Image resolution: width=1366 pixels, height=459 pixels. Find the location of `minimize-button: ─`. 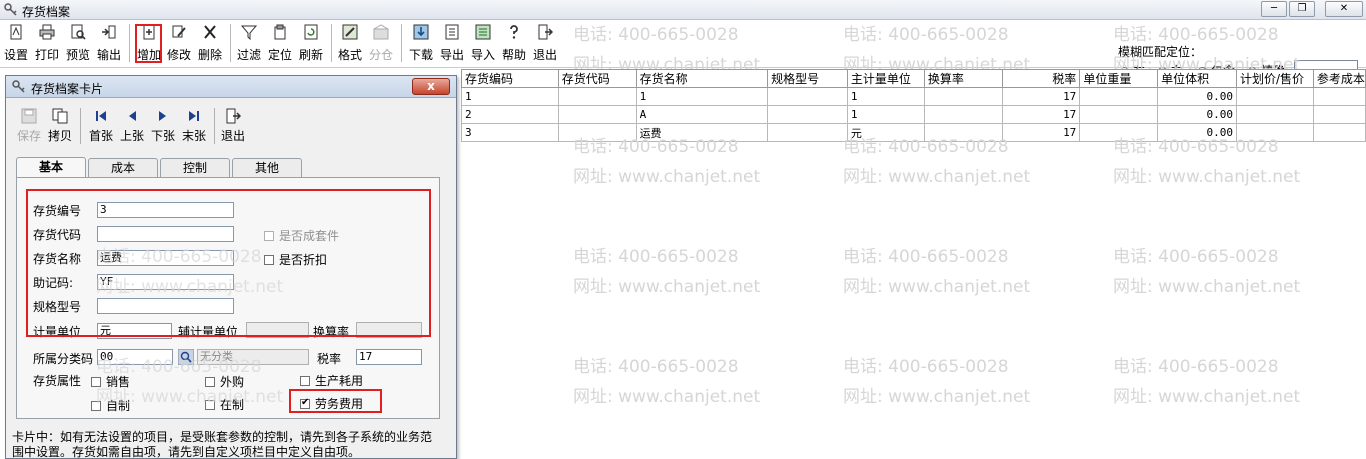

minimize-button: ─ is located at coordinates (1274, 9).